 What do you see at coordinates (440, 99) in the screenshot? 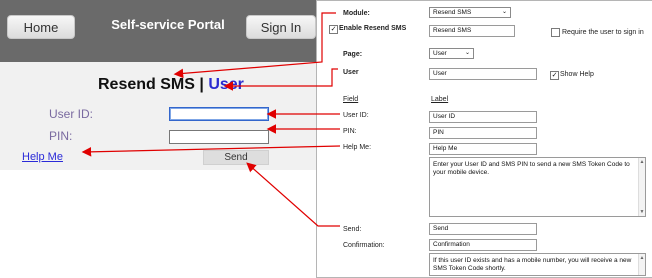
I see `label-header: Label` at bounding box center [440, 99].